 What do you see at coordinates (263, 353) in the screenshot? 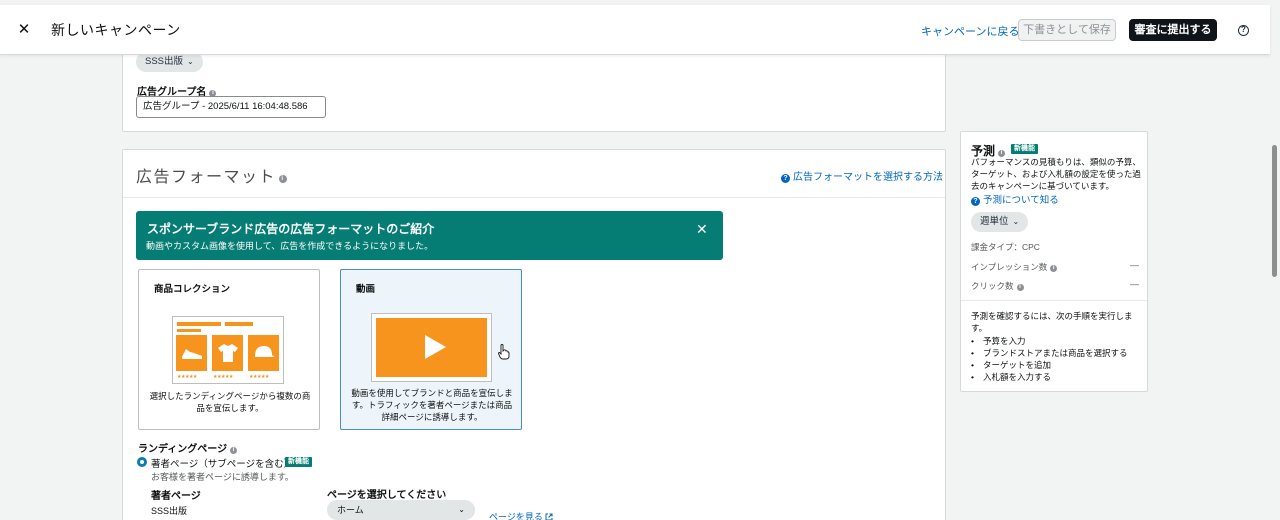
I see `cap-icon` at bounding box center [263, 353].